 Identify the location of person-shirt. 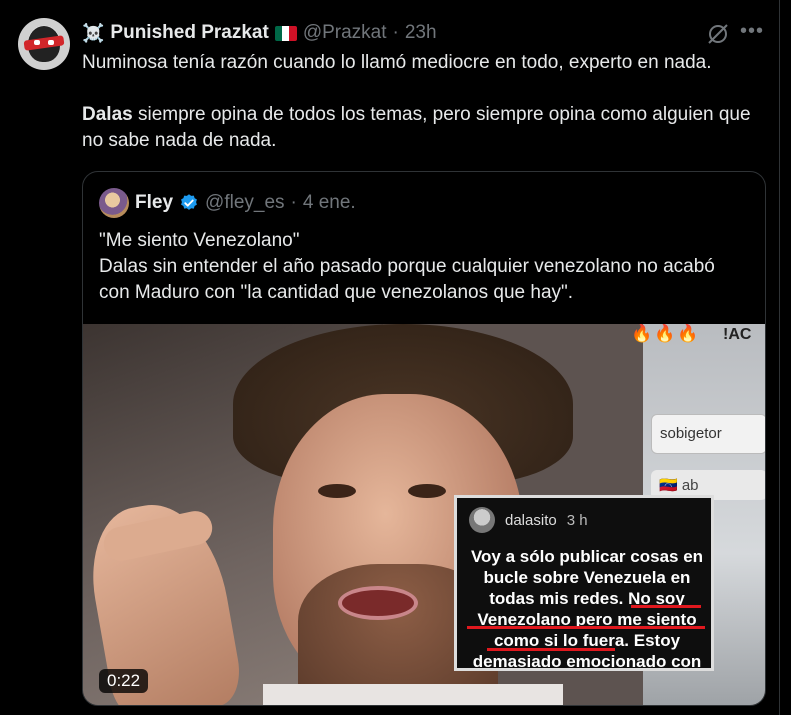
(413, 694).